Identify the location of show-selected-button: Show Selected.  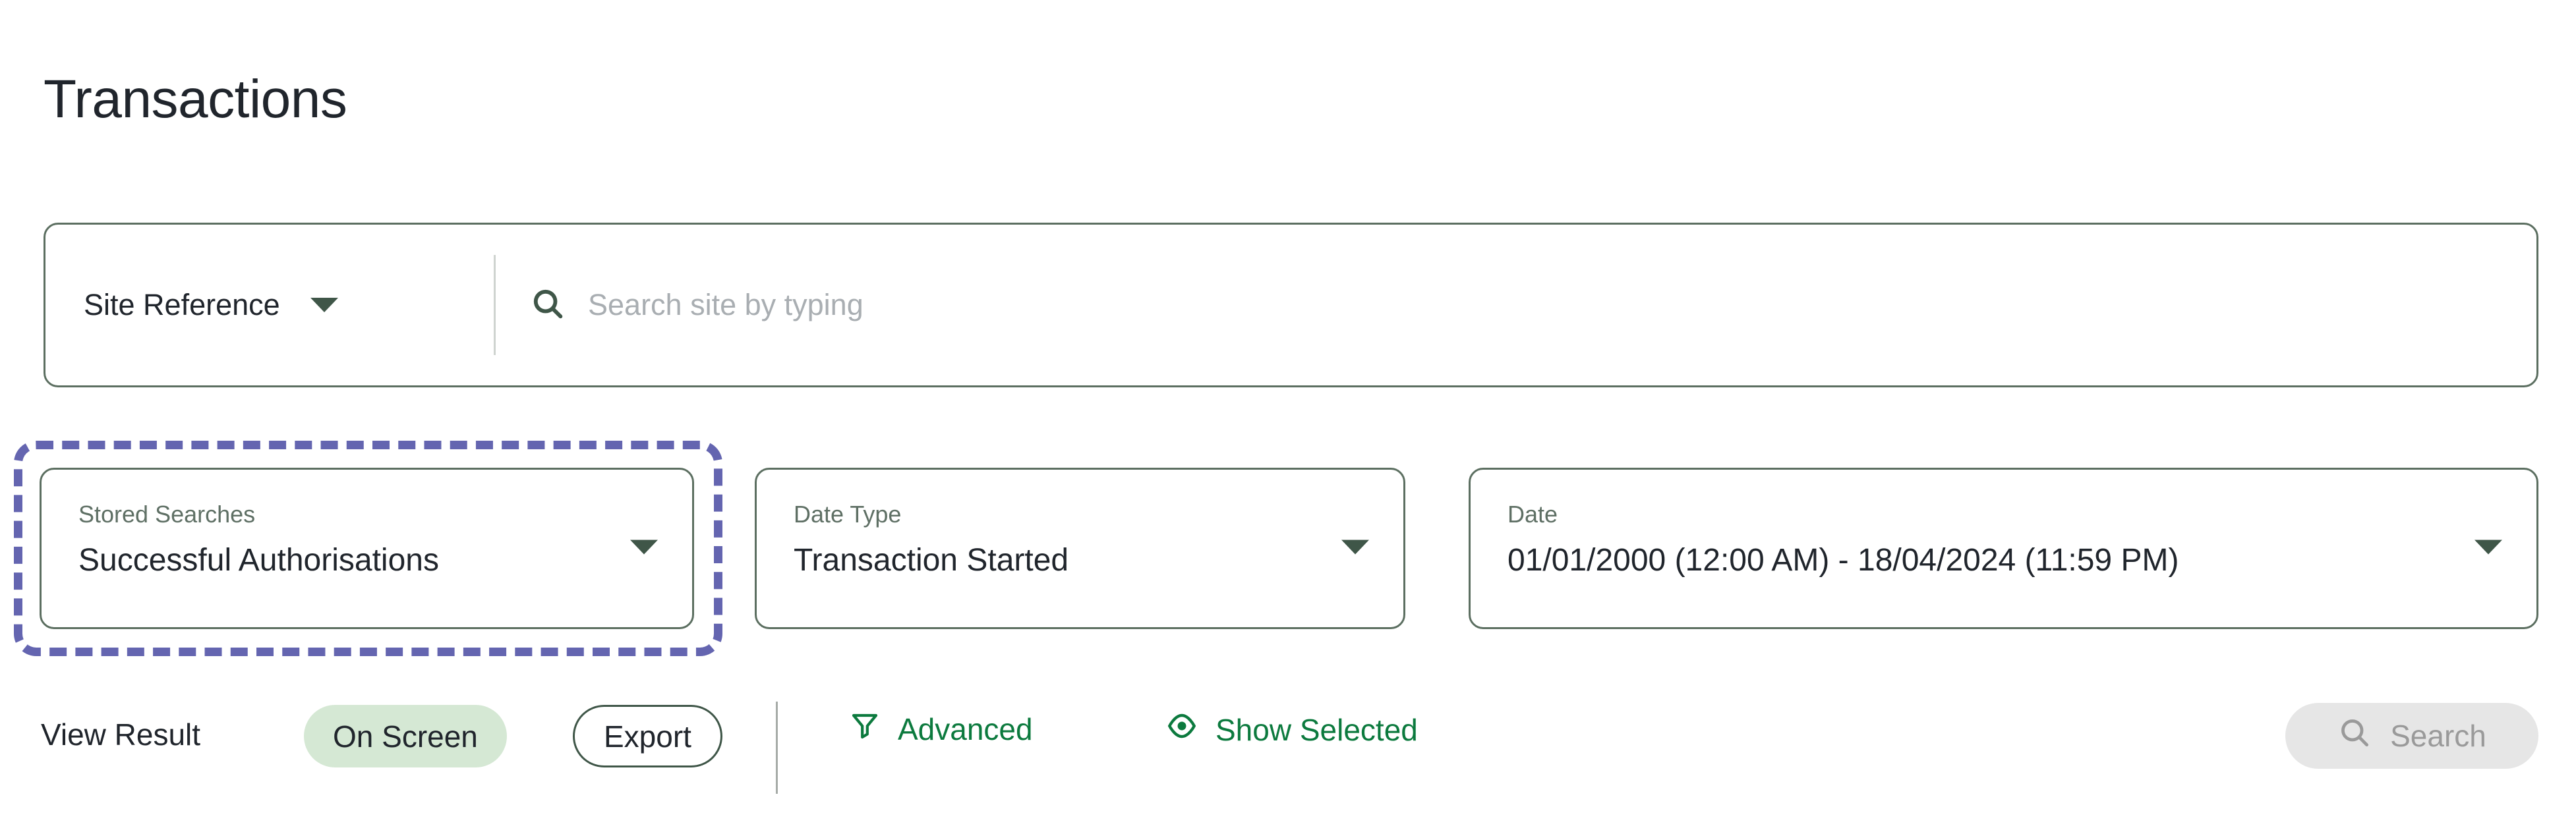
(1291, 730).